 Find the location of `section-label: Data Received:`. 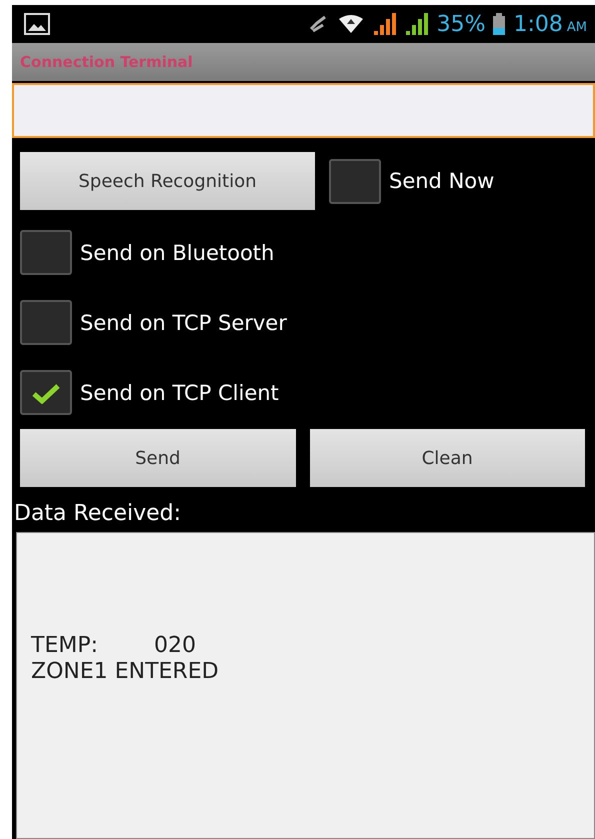

section-label: Data Received: is located at coordinates (98, 513).